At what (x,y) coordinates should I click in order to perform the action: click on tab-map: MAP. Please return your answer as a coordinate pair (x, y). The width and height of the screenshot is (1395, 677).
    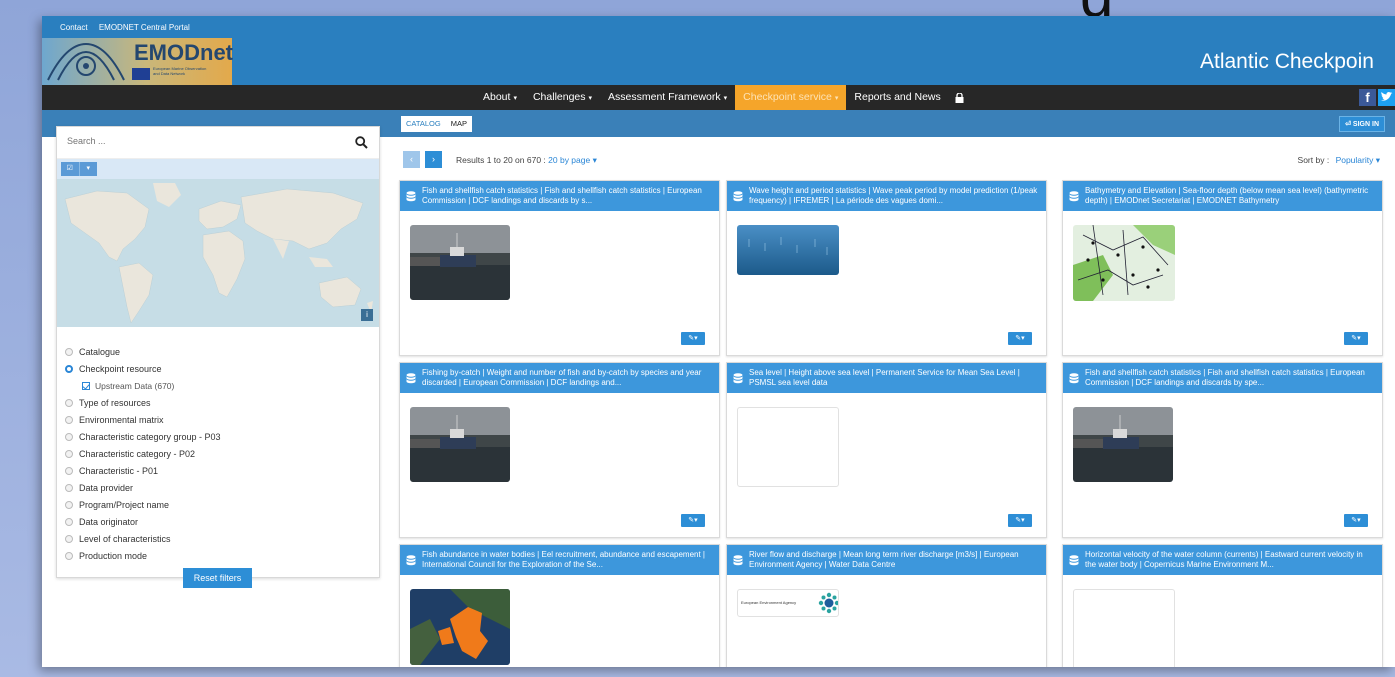
    Looking at the image, I should click on (459, 124).